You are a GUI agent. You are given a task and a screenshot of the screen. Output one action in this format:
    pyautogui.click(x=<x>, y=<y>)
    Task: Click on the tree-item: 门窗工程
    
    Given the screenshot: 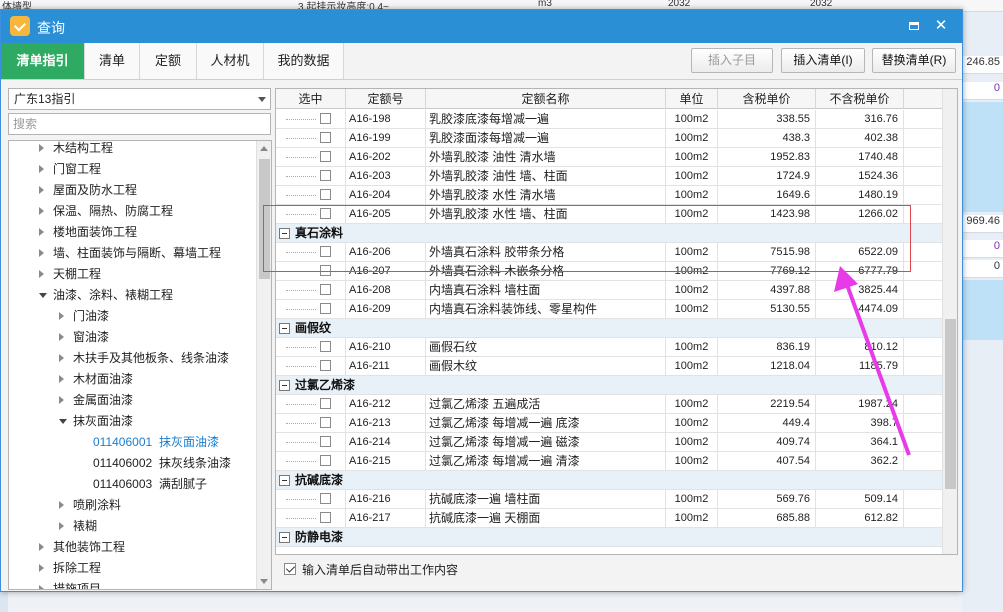 What is the action you would take?
    pyautogui.click(x=133, y=169)
    